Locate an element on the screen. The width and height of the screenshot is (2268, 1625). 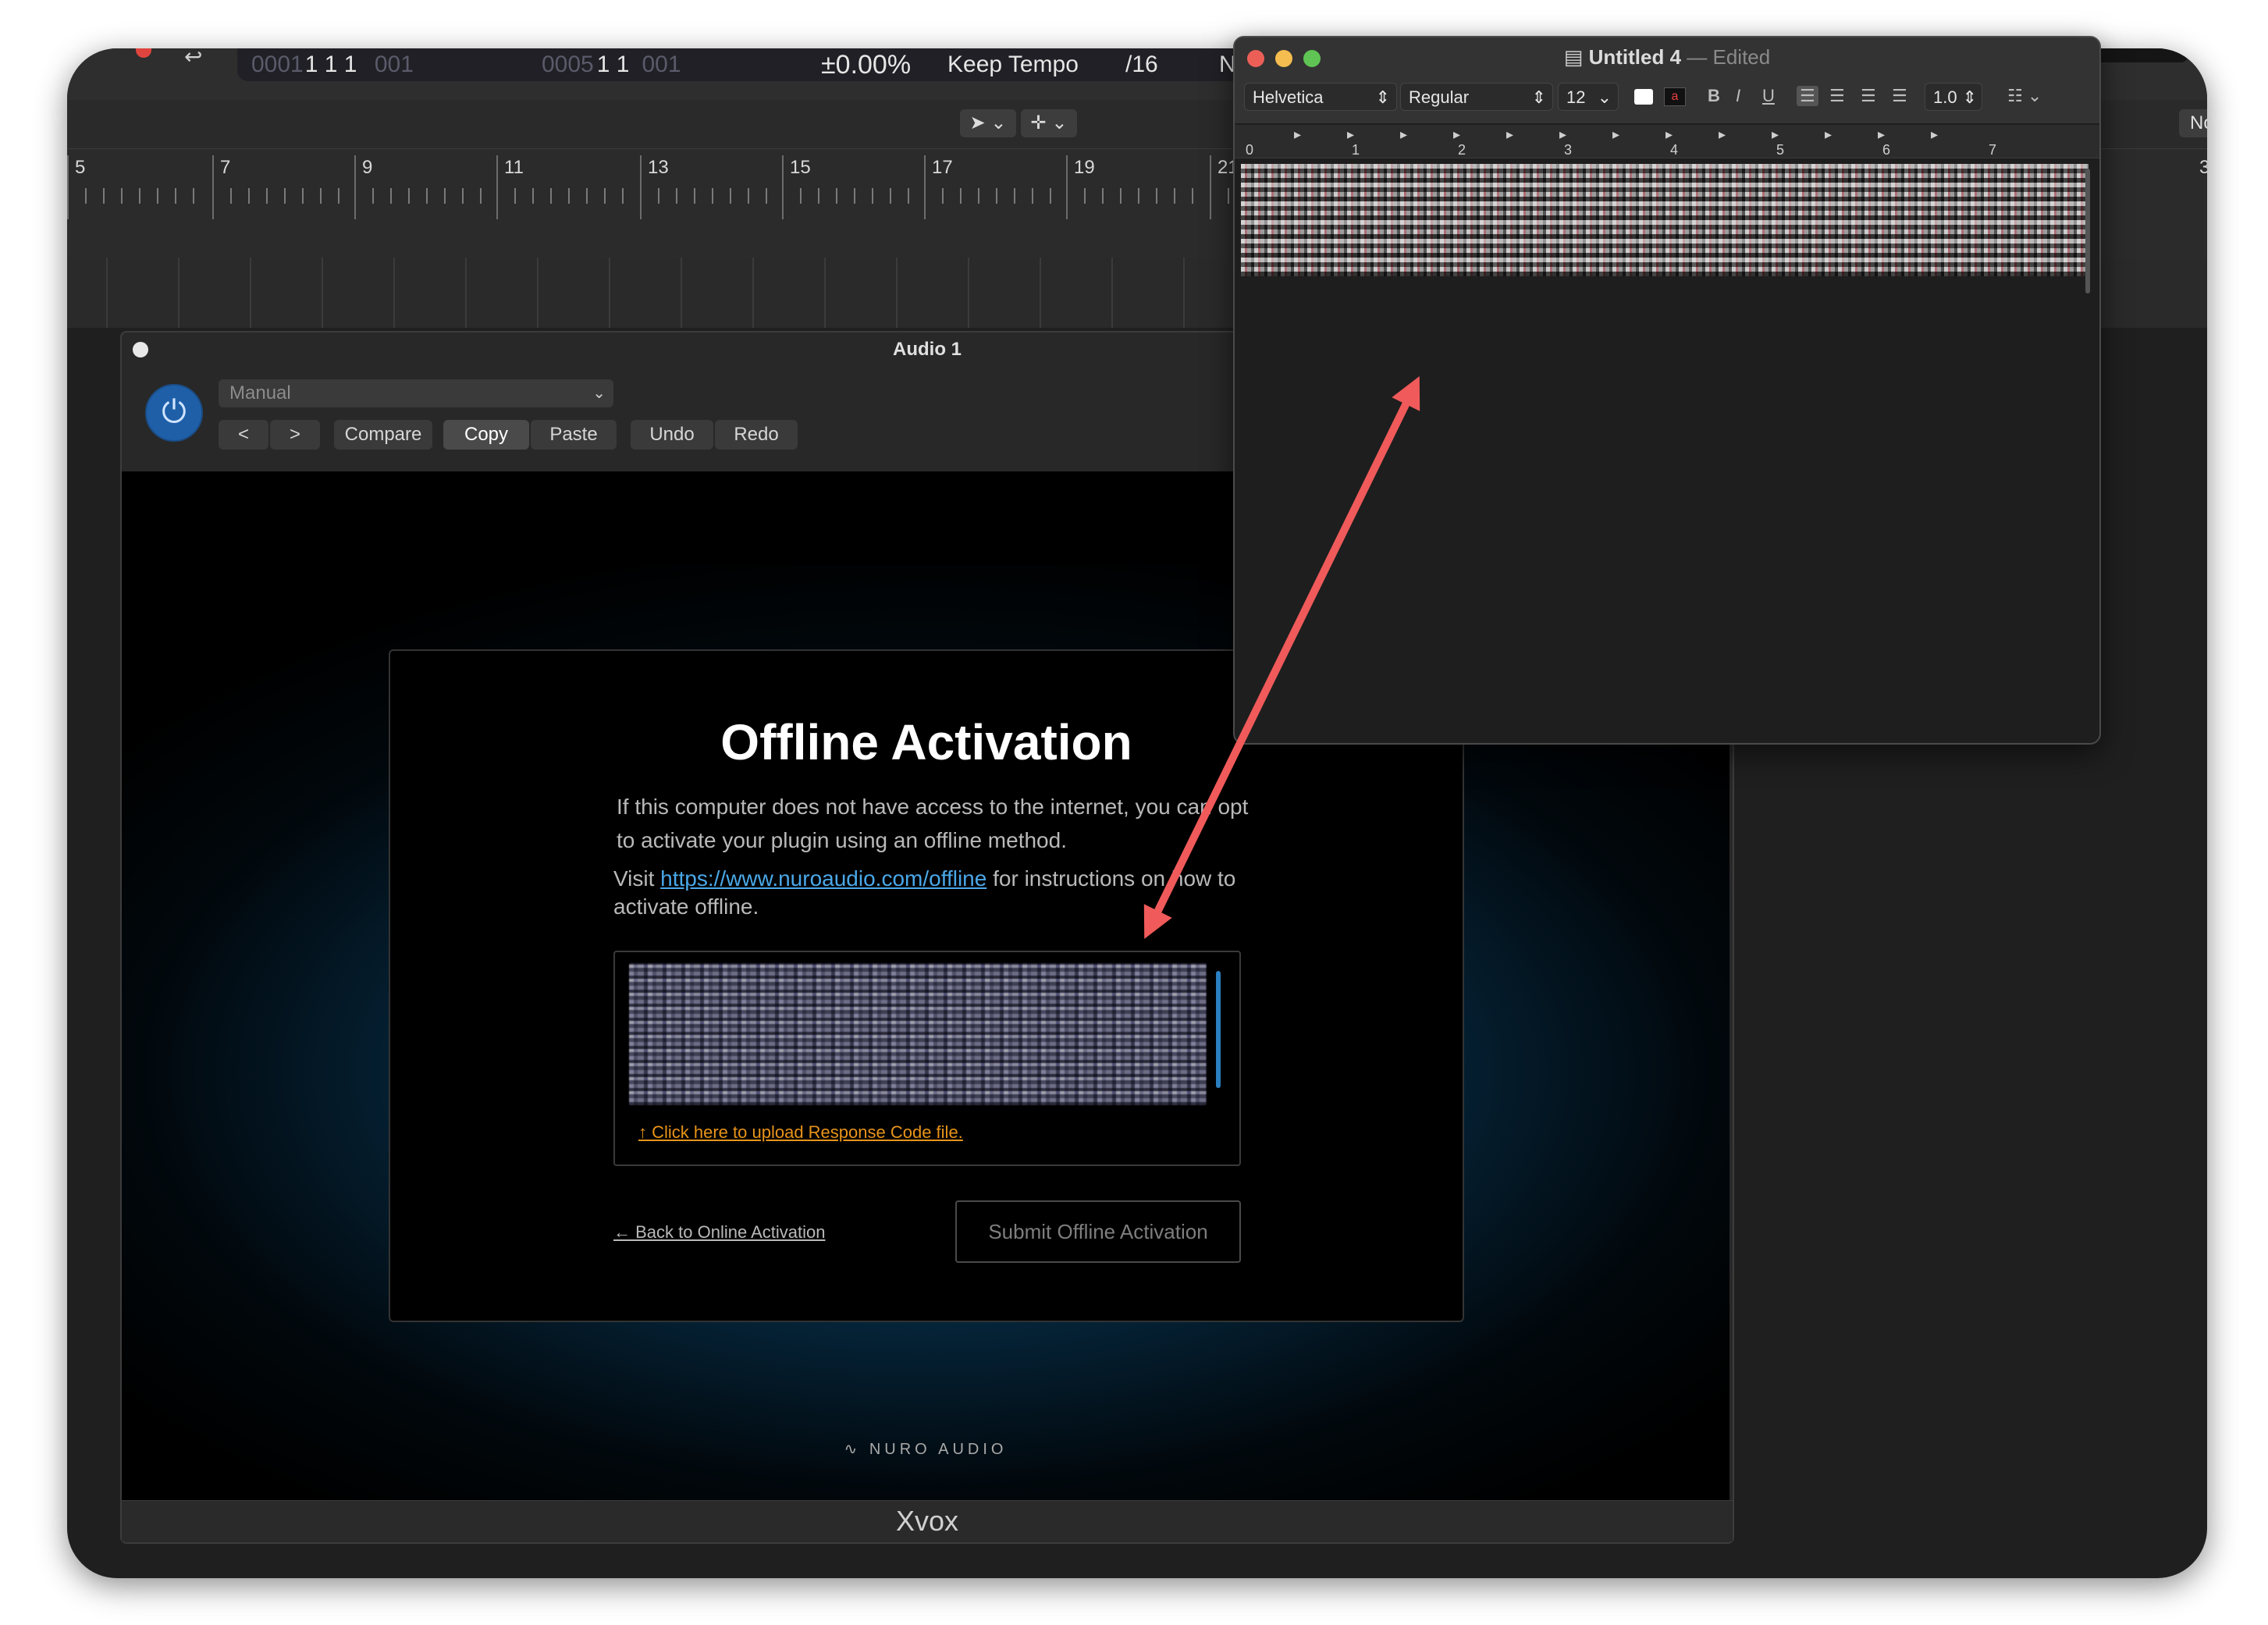
plugin-close-button is located at coordinates (140, 349).